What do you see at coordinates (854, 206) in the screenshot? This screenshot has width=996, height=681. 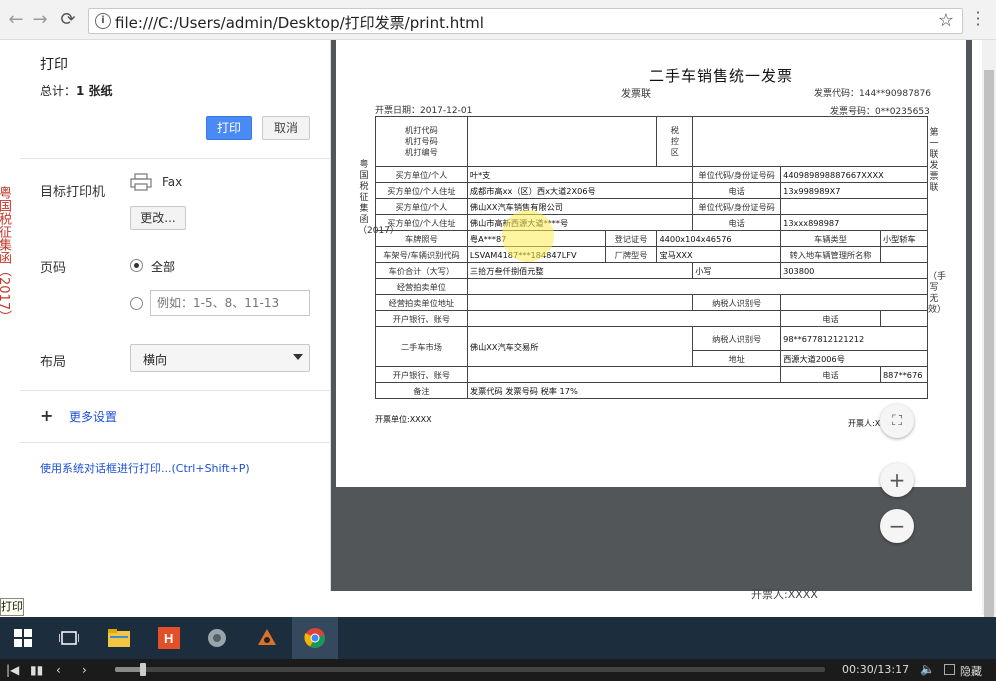 I see `seller-id` at bounding box center [854, 206].